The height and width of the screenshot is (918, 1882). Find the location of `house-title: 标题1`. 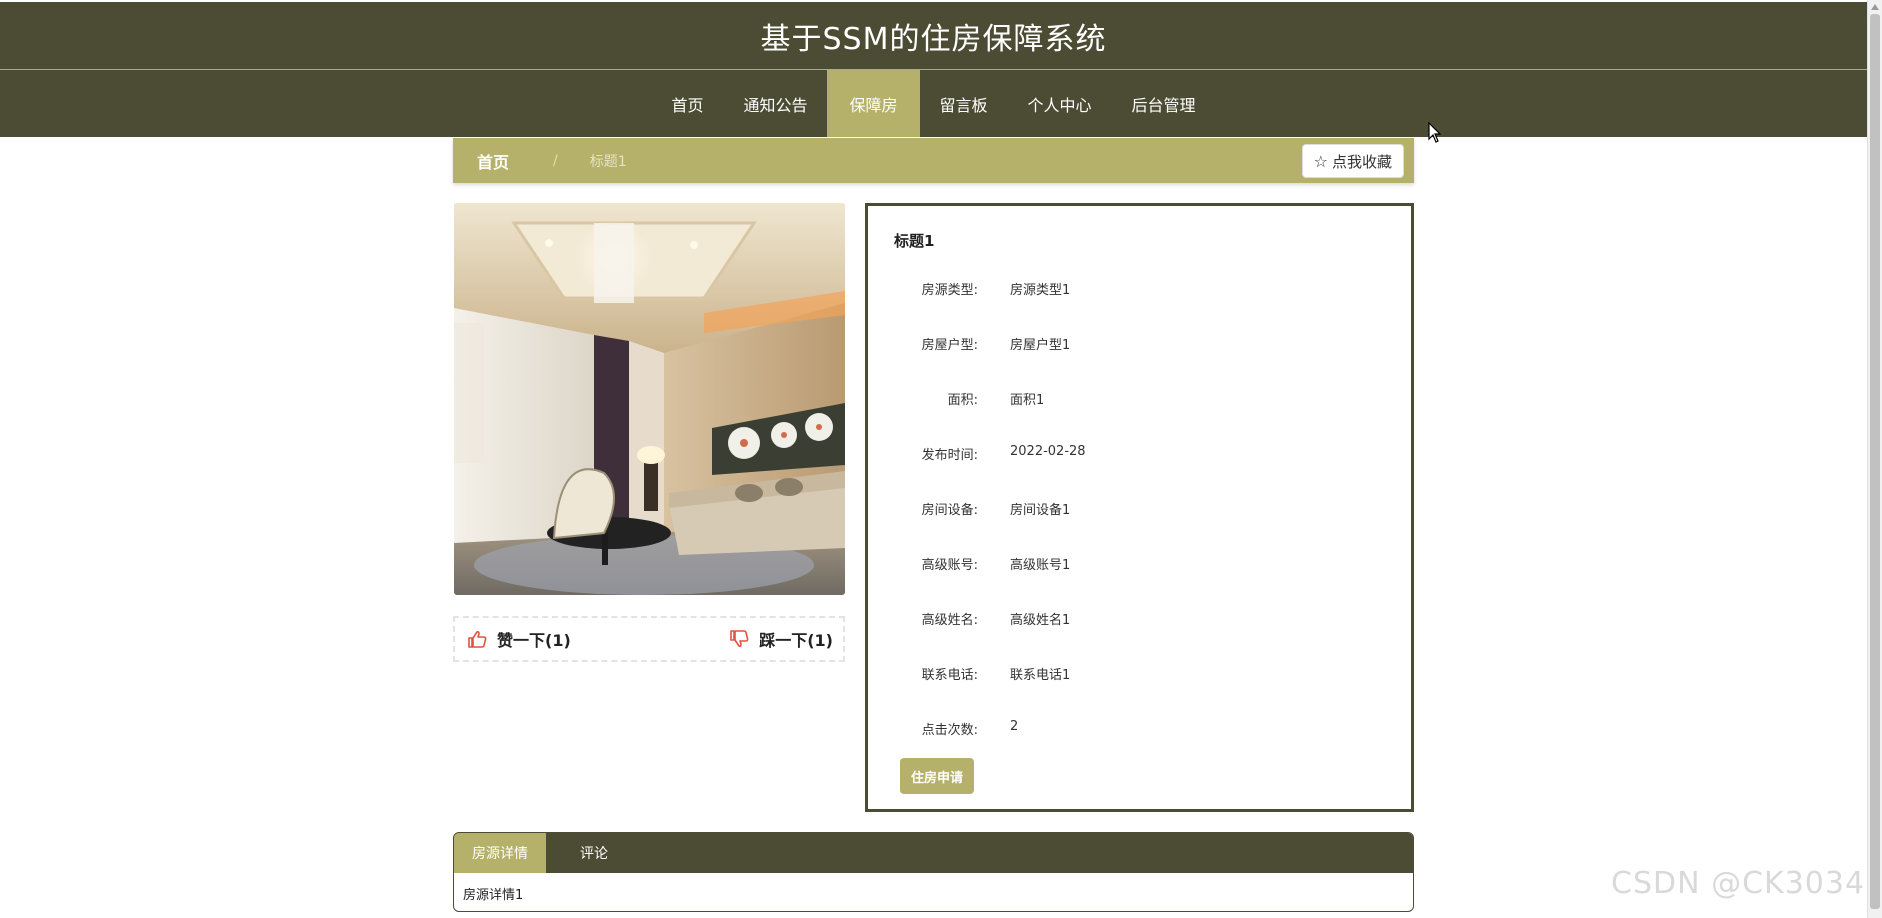

house-title: 标题1 is located at coordinates (914, 241).